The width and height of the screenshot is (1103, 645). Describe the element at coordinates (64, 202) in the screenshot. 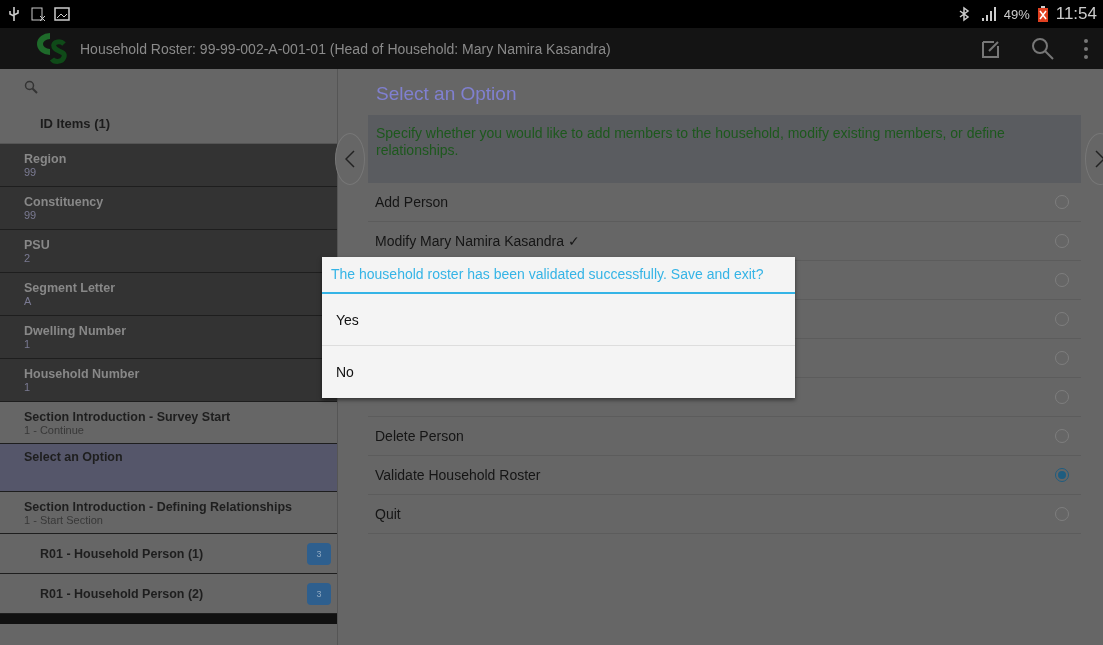

I see `item-label: Constituency` at that location.